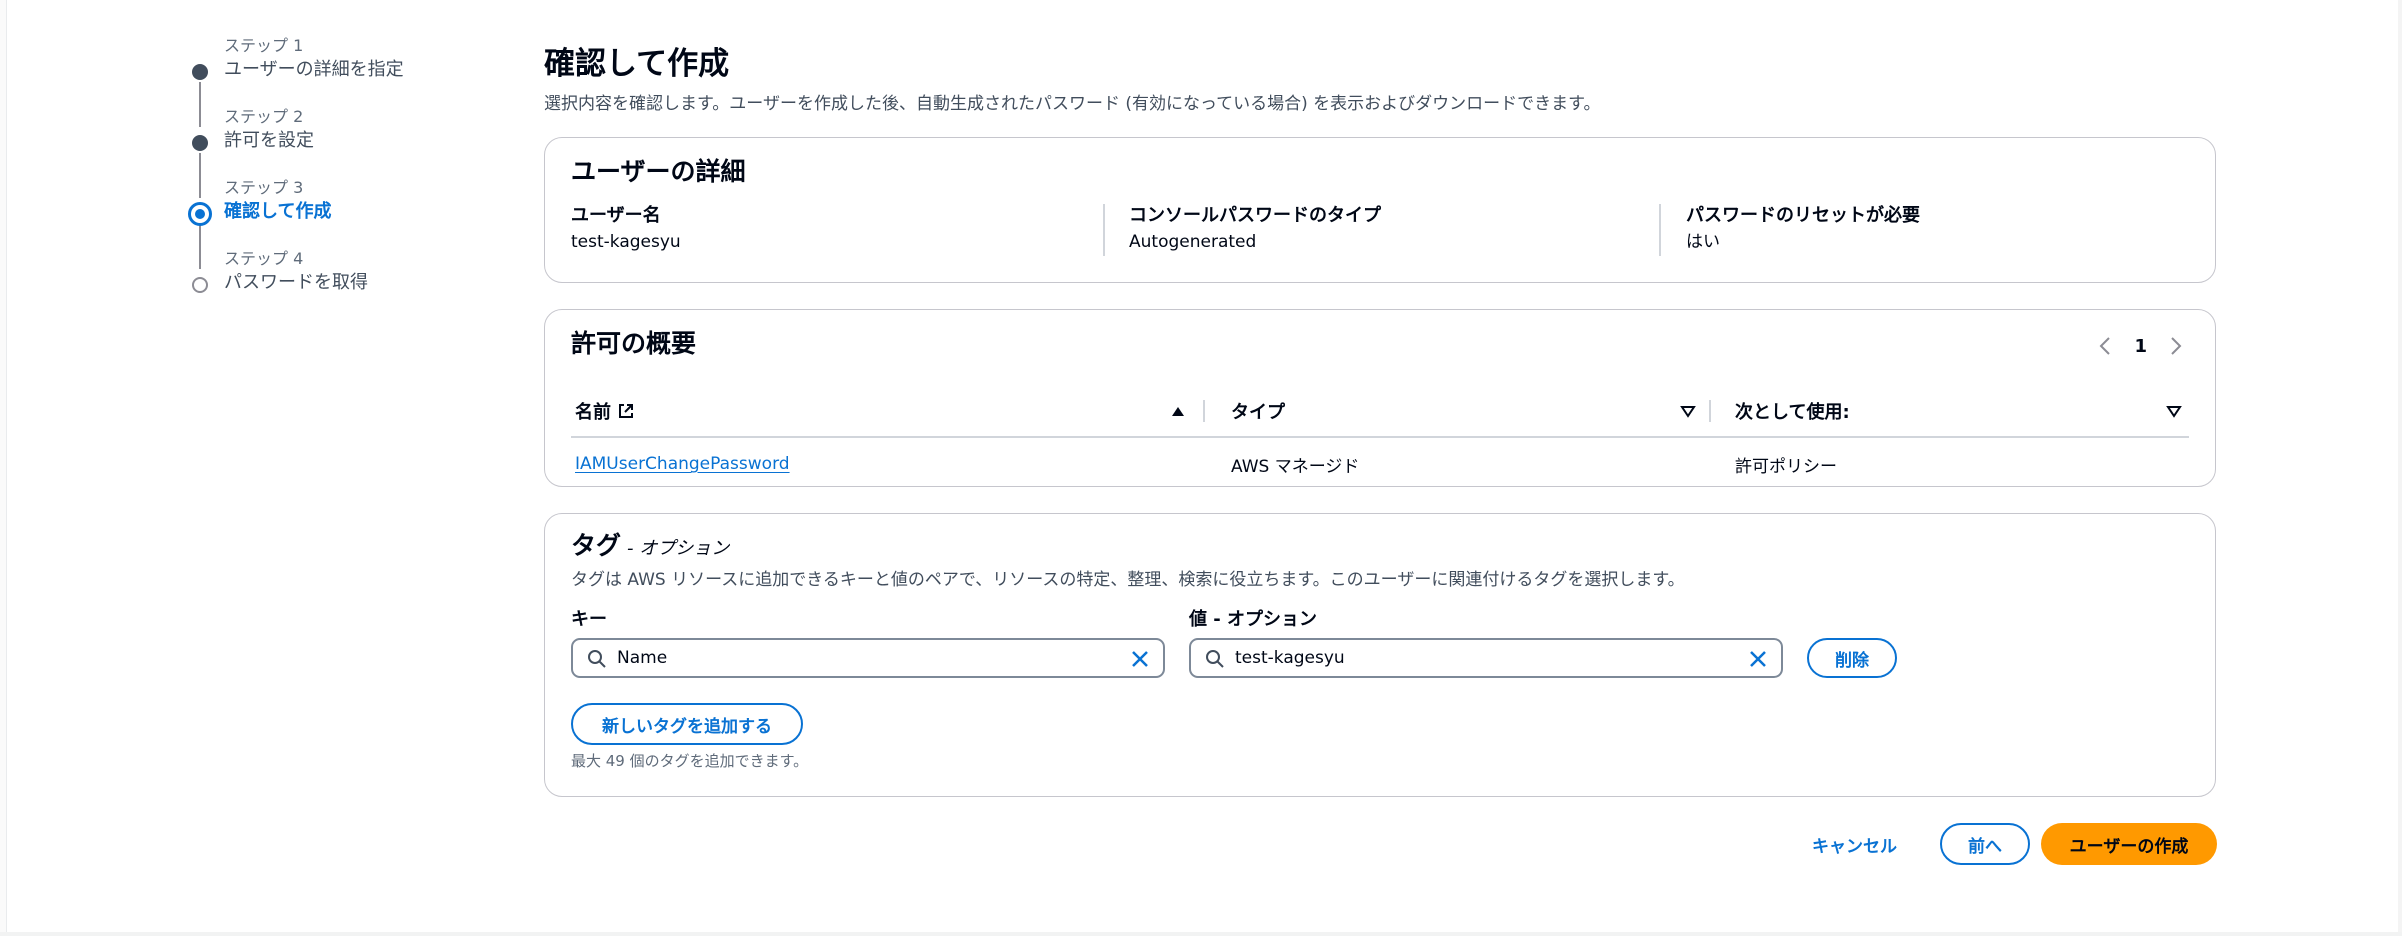  Describe the element at coordinates (616, 215) in the screenshot. I see `username-label: ユーザー名` at that location.